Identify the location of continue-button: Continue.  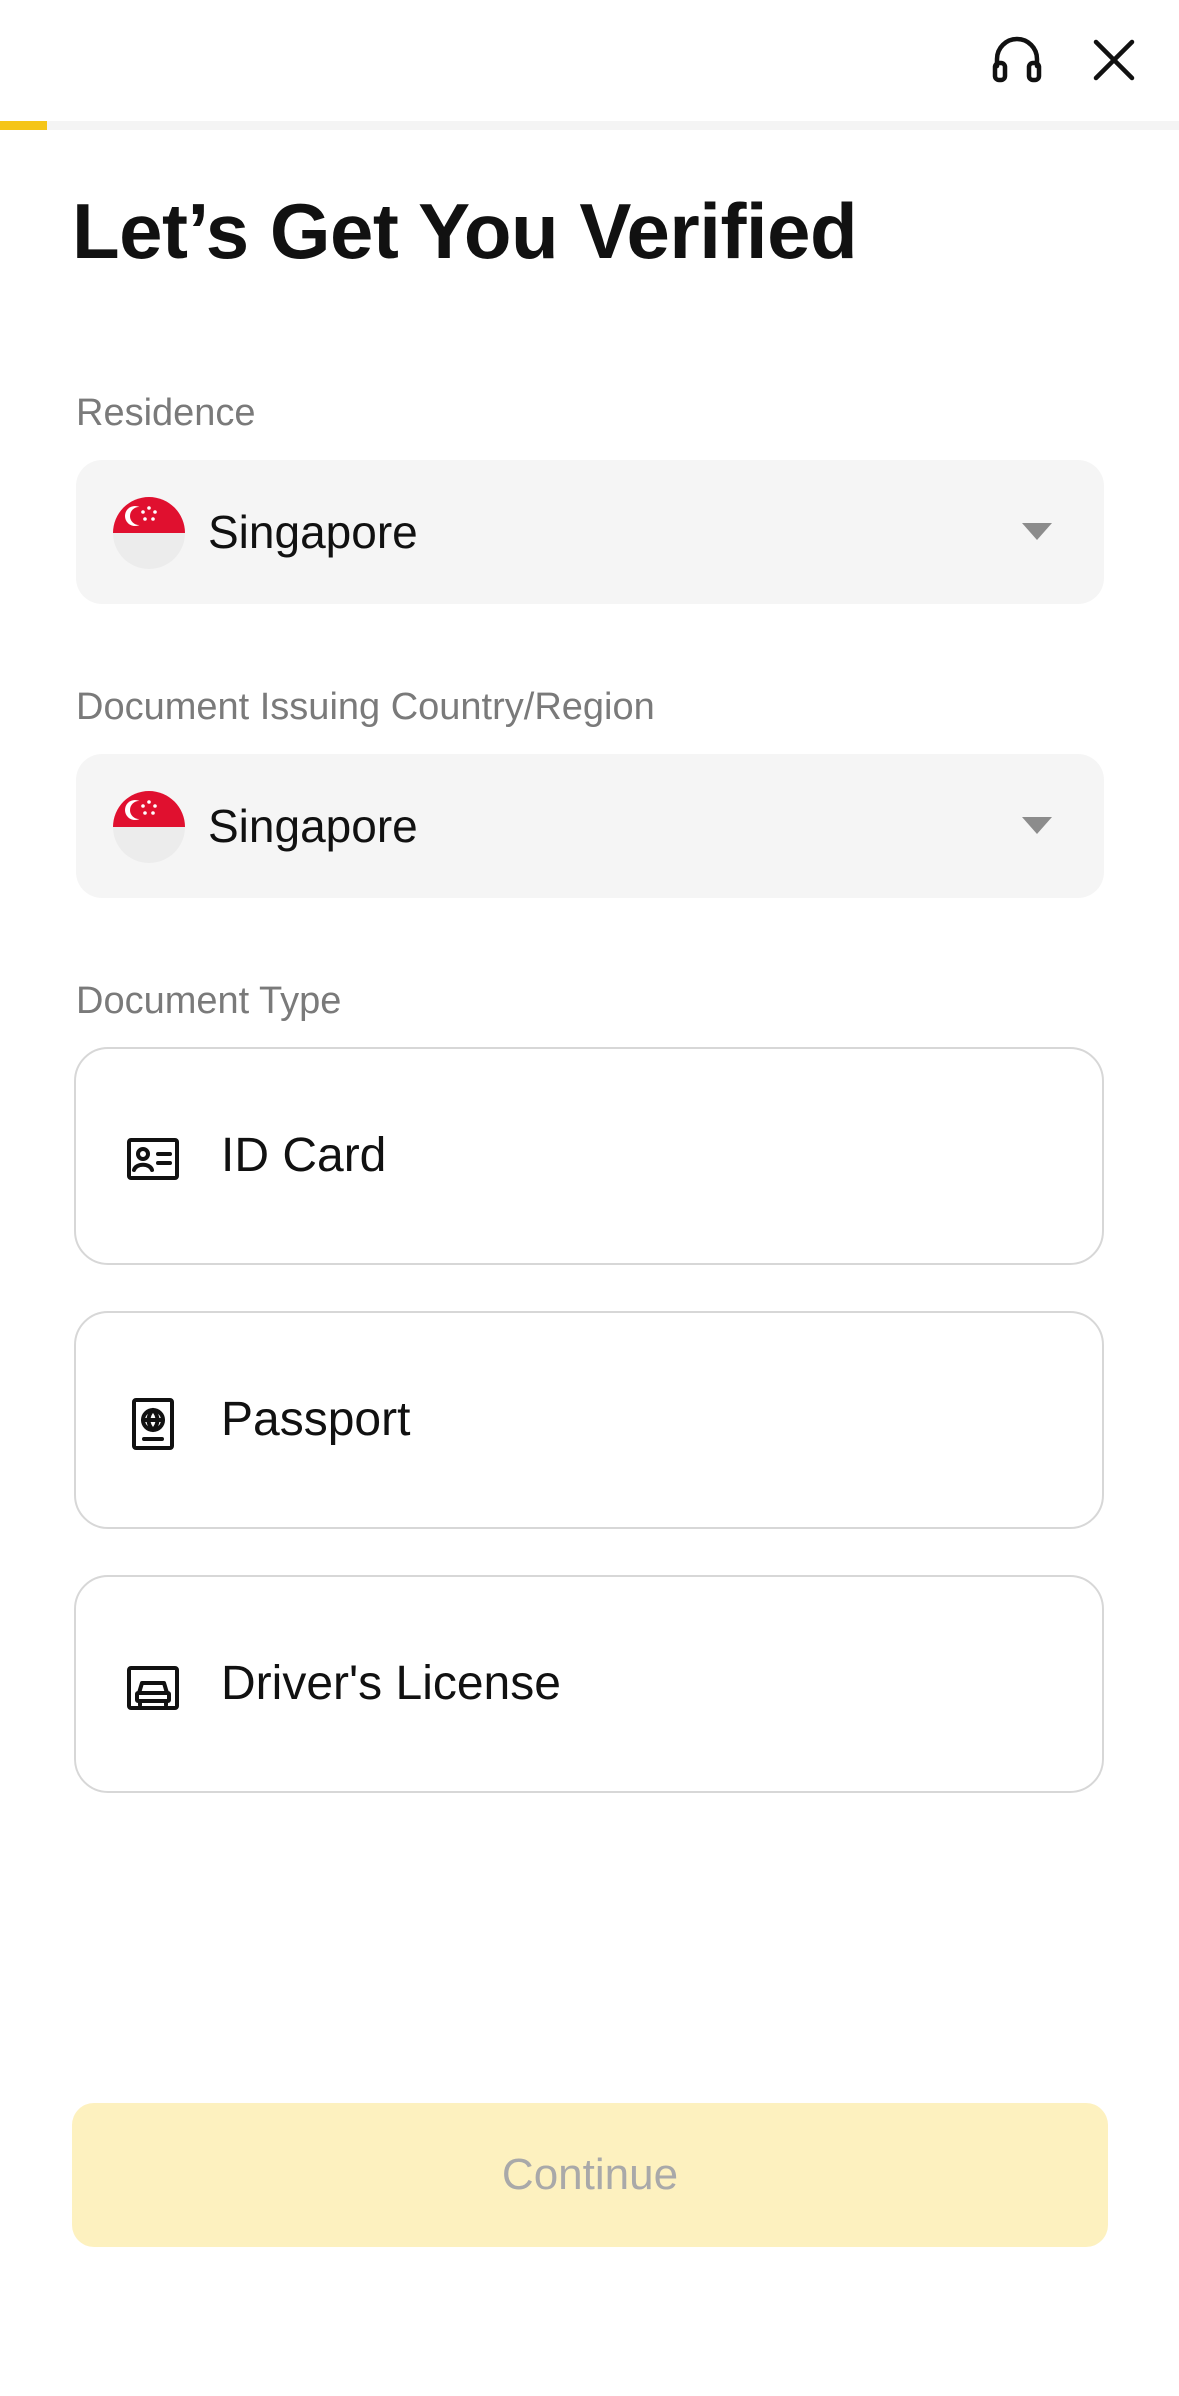
(590, 2175).